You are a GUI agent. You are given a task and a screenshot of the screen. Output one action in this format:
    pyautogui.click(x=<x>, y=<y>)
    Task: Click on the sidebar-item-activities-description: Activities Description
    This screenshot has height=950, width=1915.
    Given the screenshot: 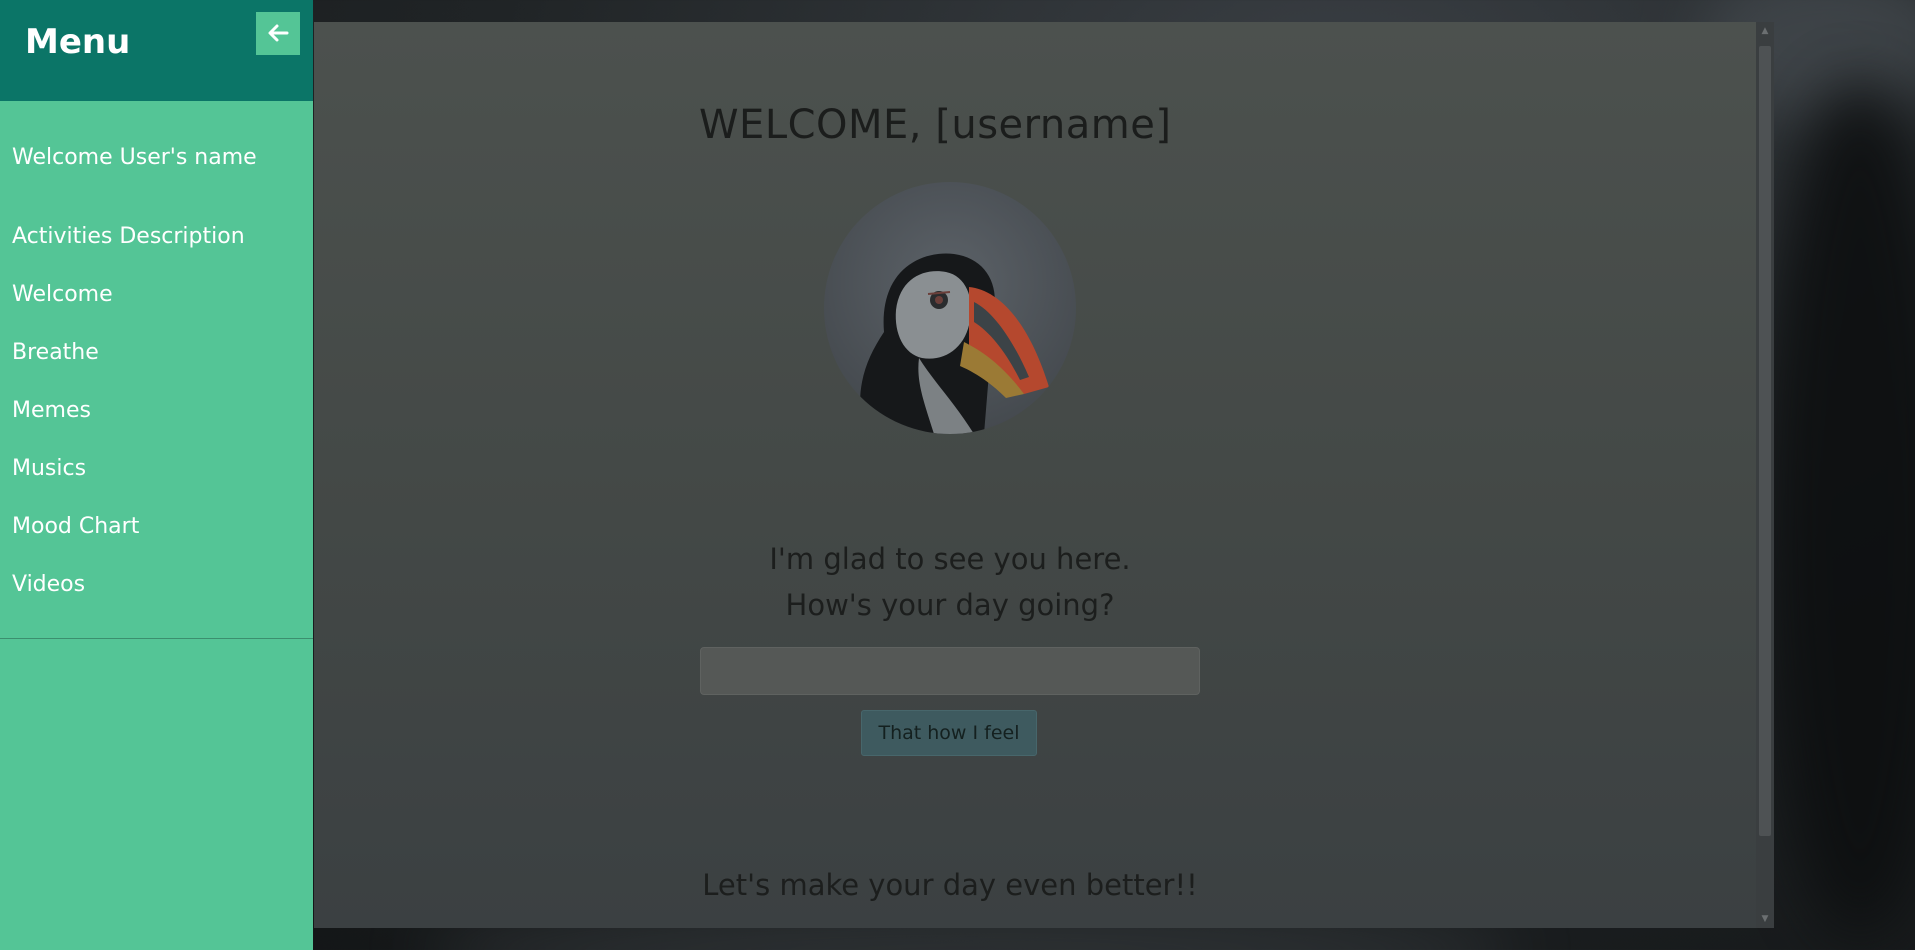 What is the action you would take?
    pyautogui.click(x=128, y=249)
    